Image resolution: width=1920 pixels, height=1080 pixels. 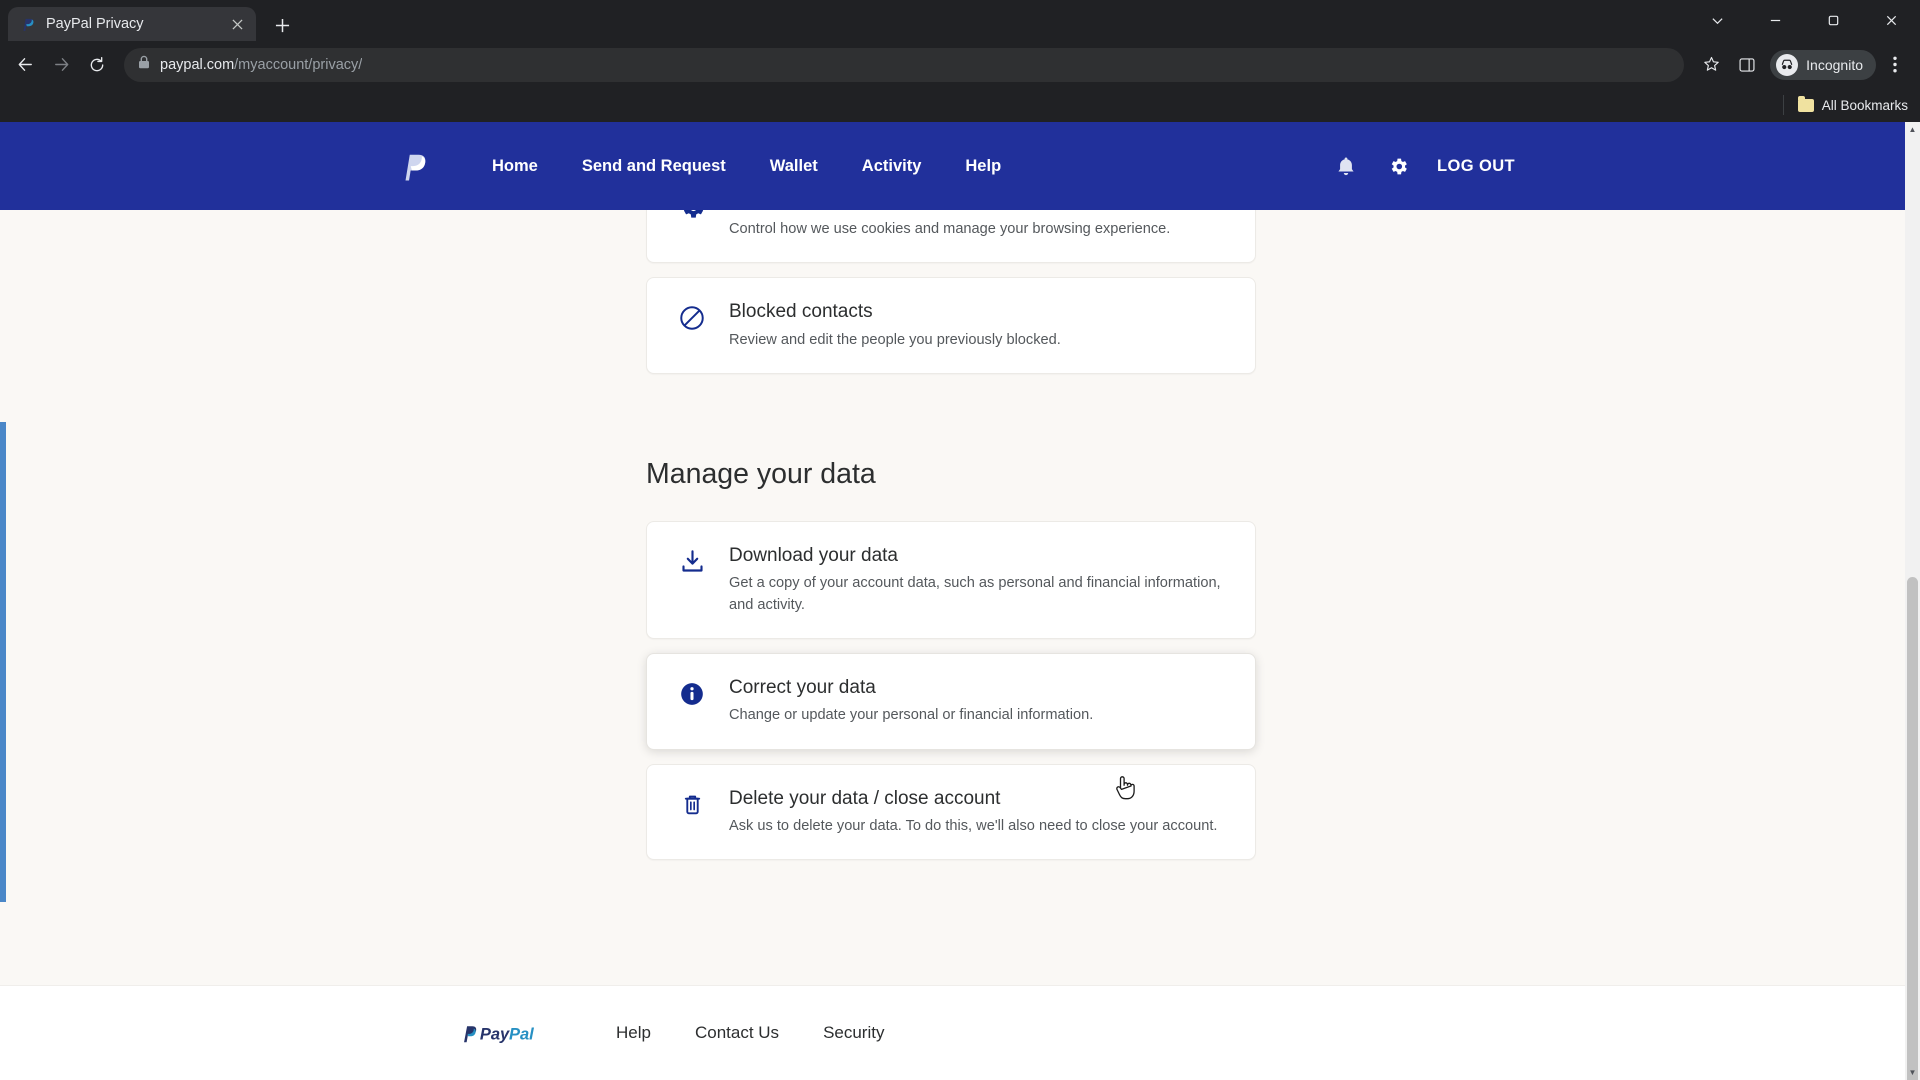 What do you see at coordinates (1833, 20) in the screenshot?
I see `maximize-icon` at bounding box center [1833, 20].